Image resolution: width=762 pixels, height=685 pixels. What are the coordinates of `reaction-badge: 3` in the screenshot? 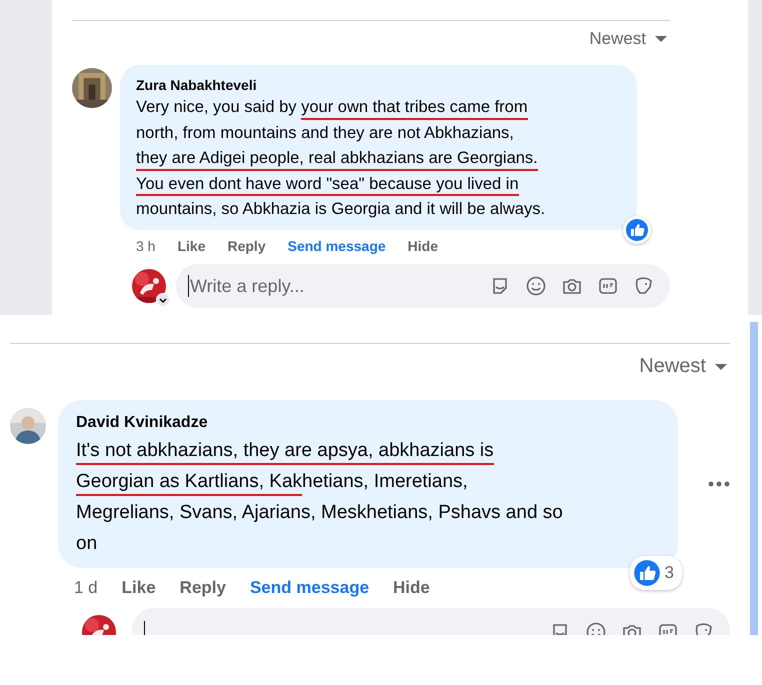 It's located at (656, 573).